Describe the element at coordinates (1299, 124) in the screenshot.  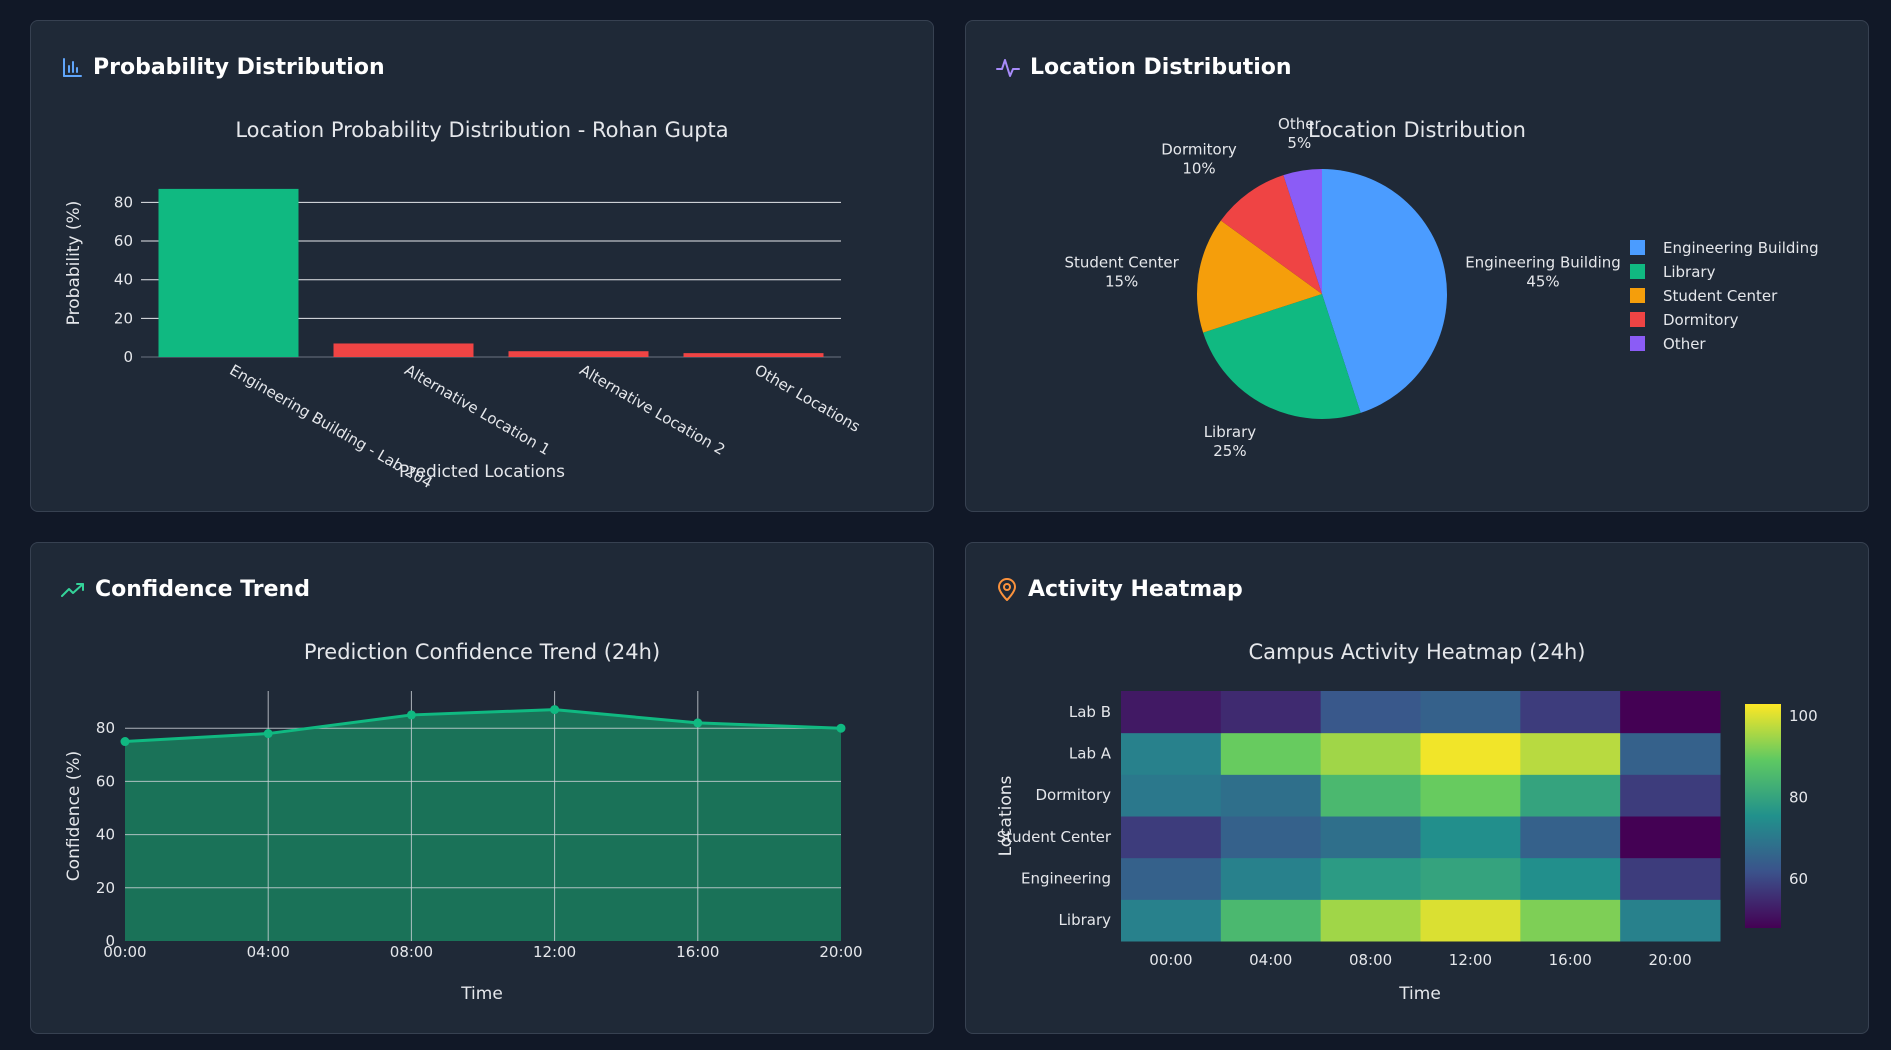
I see `slice-label-name: Other` at that location.